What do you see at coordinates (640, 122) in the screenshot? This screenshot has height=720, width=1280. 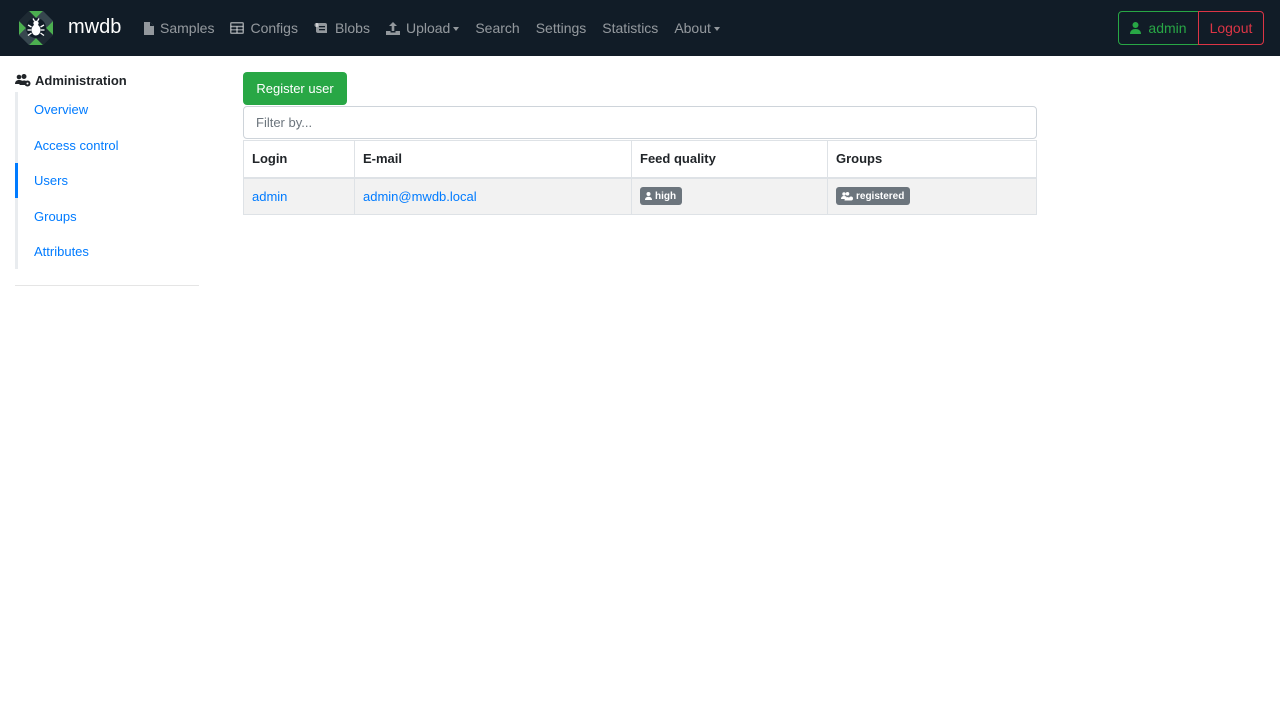 I see `filter-input` at bounding box center [640, 122].